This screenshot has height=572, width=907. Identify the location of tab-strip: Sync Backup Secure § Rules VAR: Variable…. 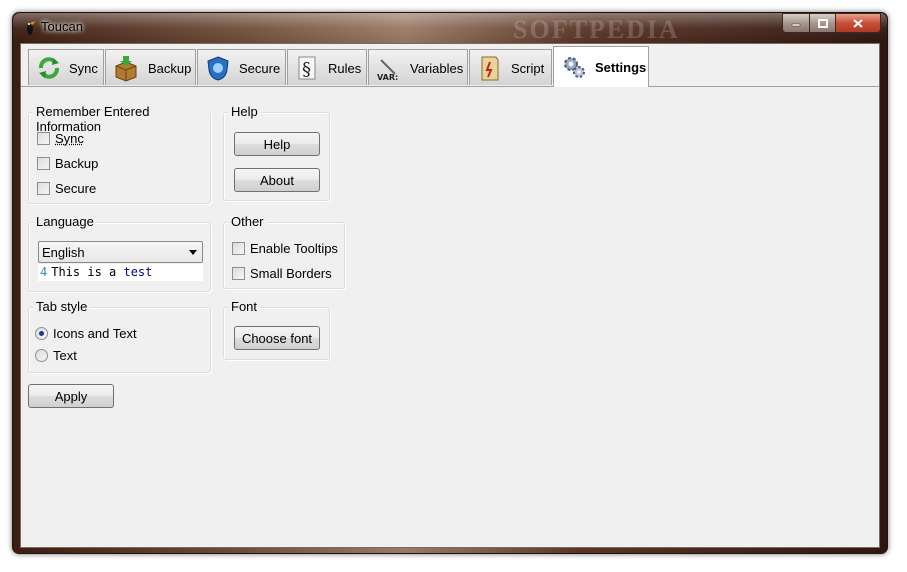
(450, 65).